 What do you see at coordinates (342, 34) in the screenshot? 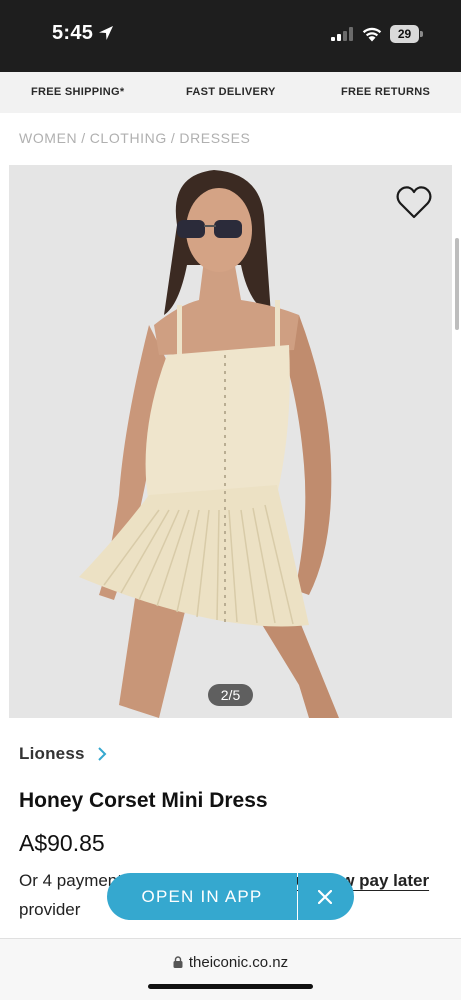
I see `cellular-signal-icon` at bounding box center [342, 34].